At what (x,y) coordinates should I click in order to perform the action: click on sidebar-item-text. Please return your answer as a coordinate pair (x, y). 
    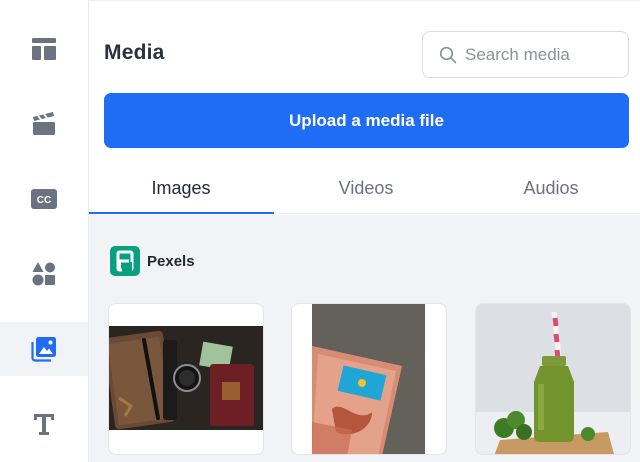
    Looking at the image, I should click on (44, 424).